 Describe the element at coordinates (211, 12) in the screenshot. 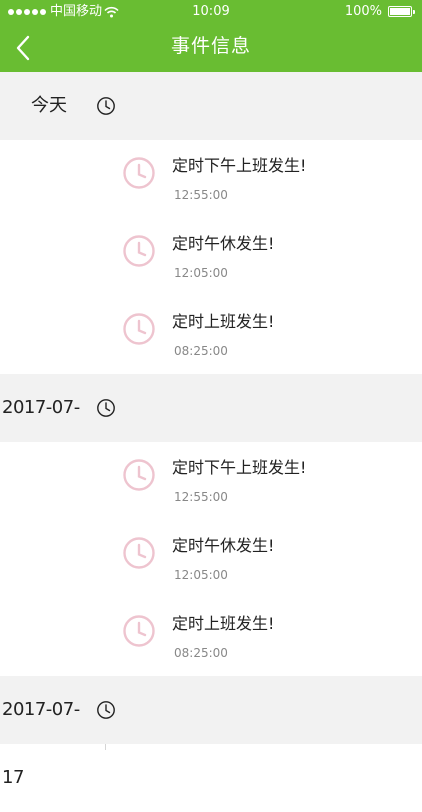

I see `status-bar: 中国移动 10:09 100%` at that location.